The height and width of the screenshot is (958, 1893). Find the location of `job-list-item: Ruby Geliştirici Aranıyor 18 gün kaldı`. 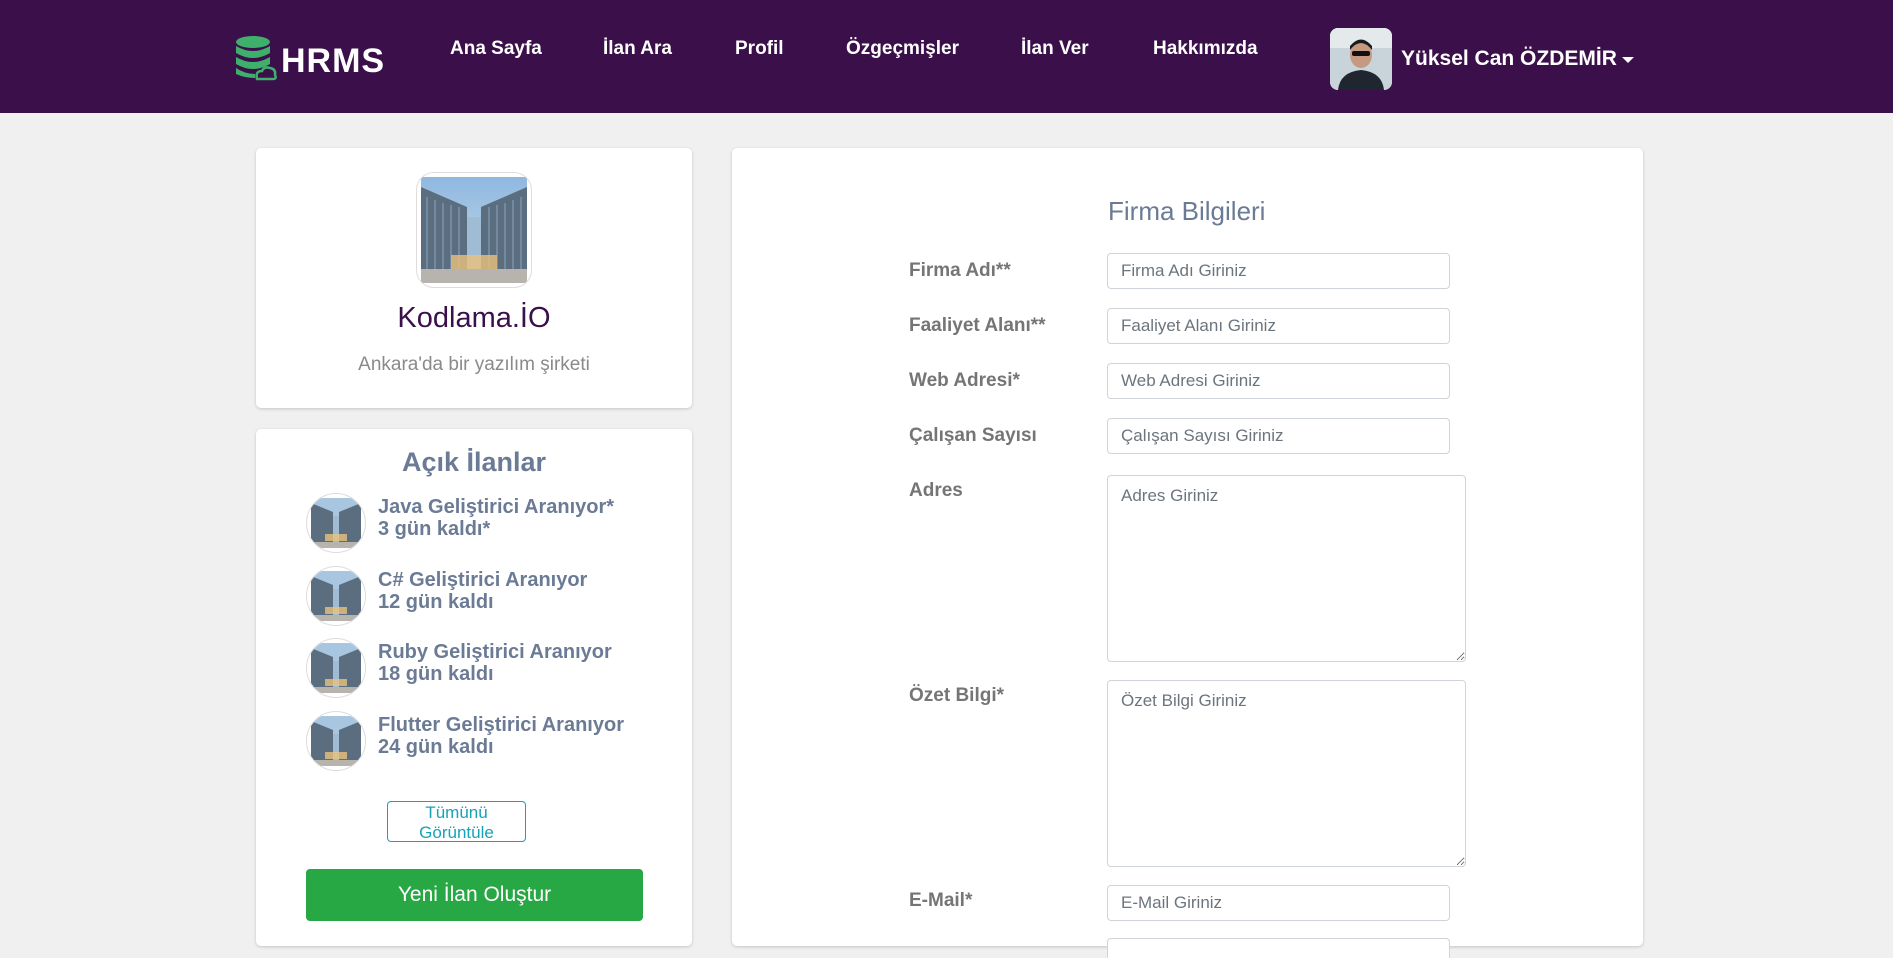

job-list-item: Ruby Geliştirici Aranıyor 18 gün kaldı is located at coordinates (496, 668).